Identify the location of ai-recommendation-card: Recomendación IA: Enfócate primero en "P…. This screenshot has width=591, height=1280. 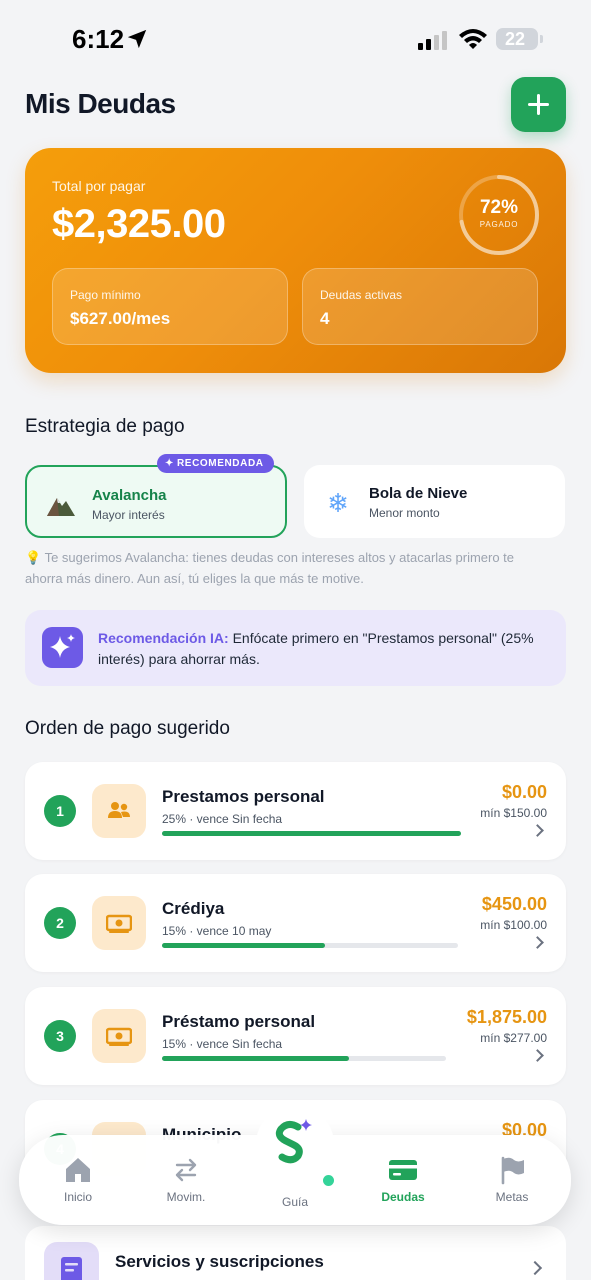
(295, 648).